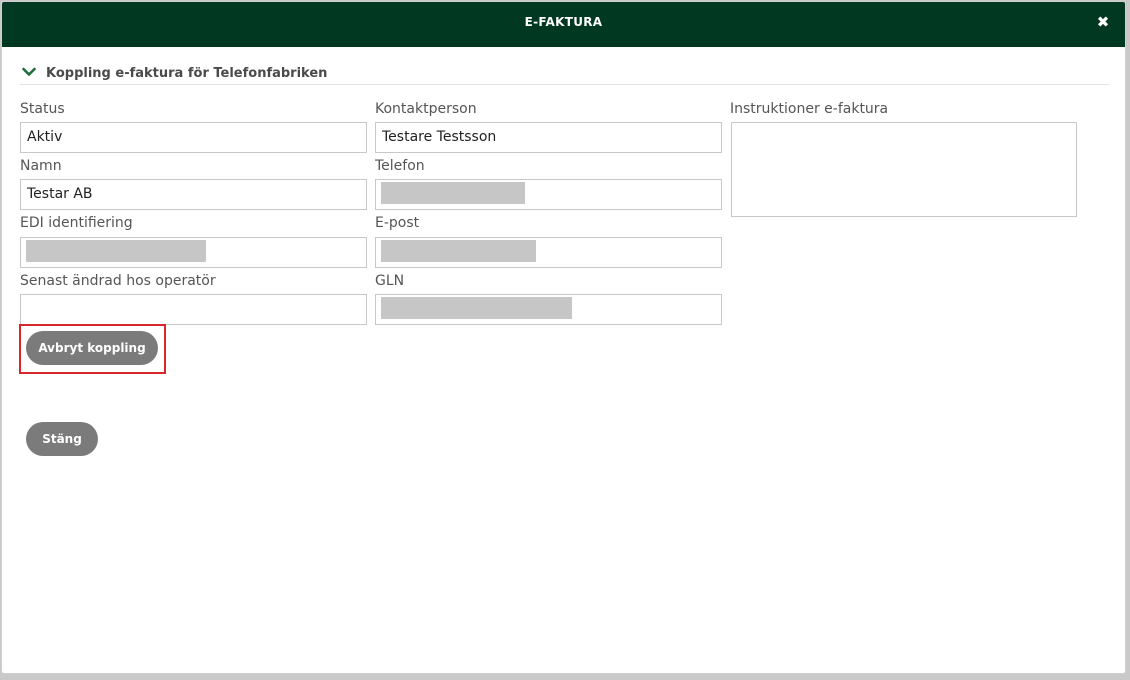 The image size is (1130, 680). What do you see at coordinates (118, 281) in the screenshot?
I see `senast-label: Senast ändrad hos operatör` at bounding box center [118, 281].